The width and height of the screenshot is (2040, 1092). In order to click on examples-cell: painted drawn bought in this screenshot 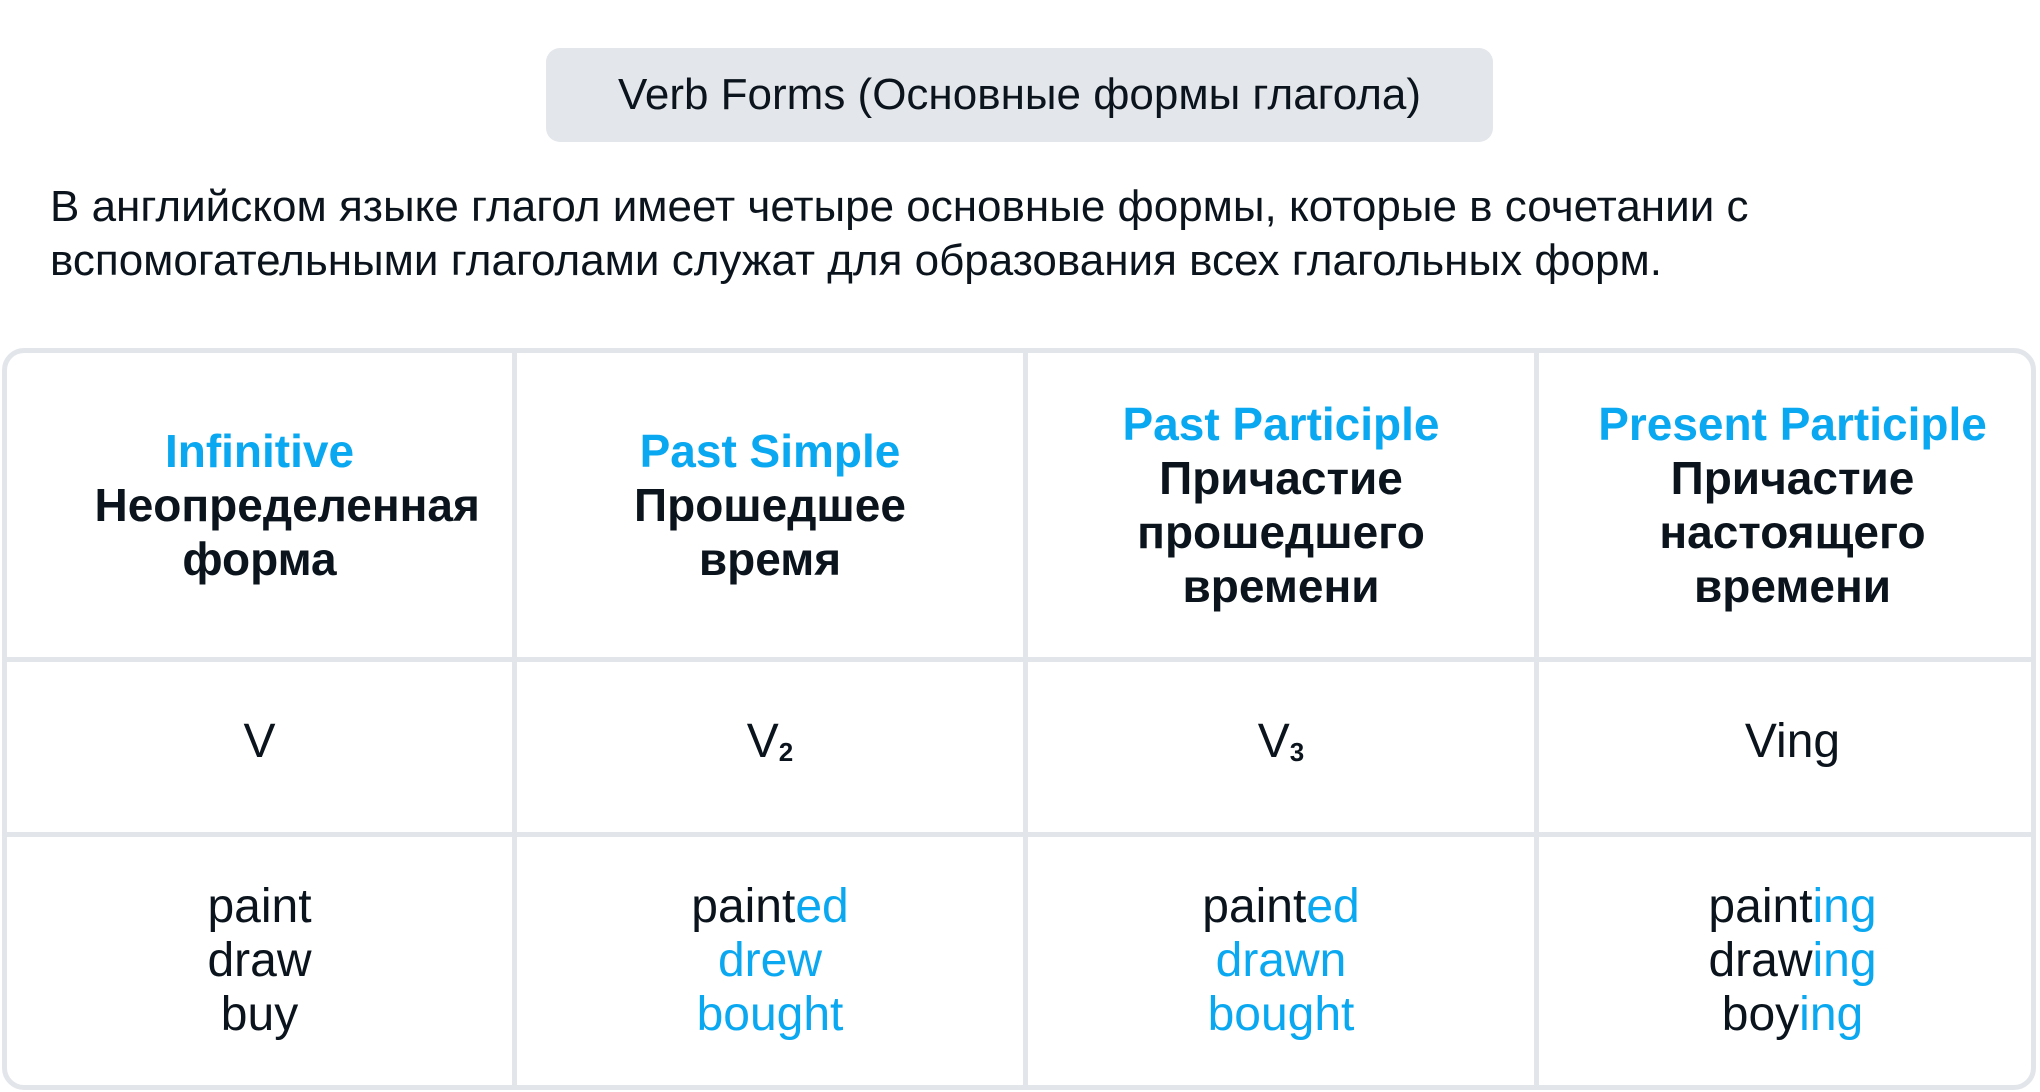, I will do `click(1281, 961)`.